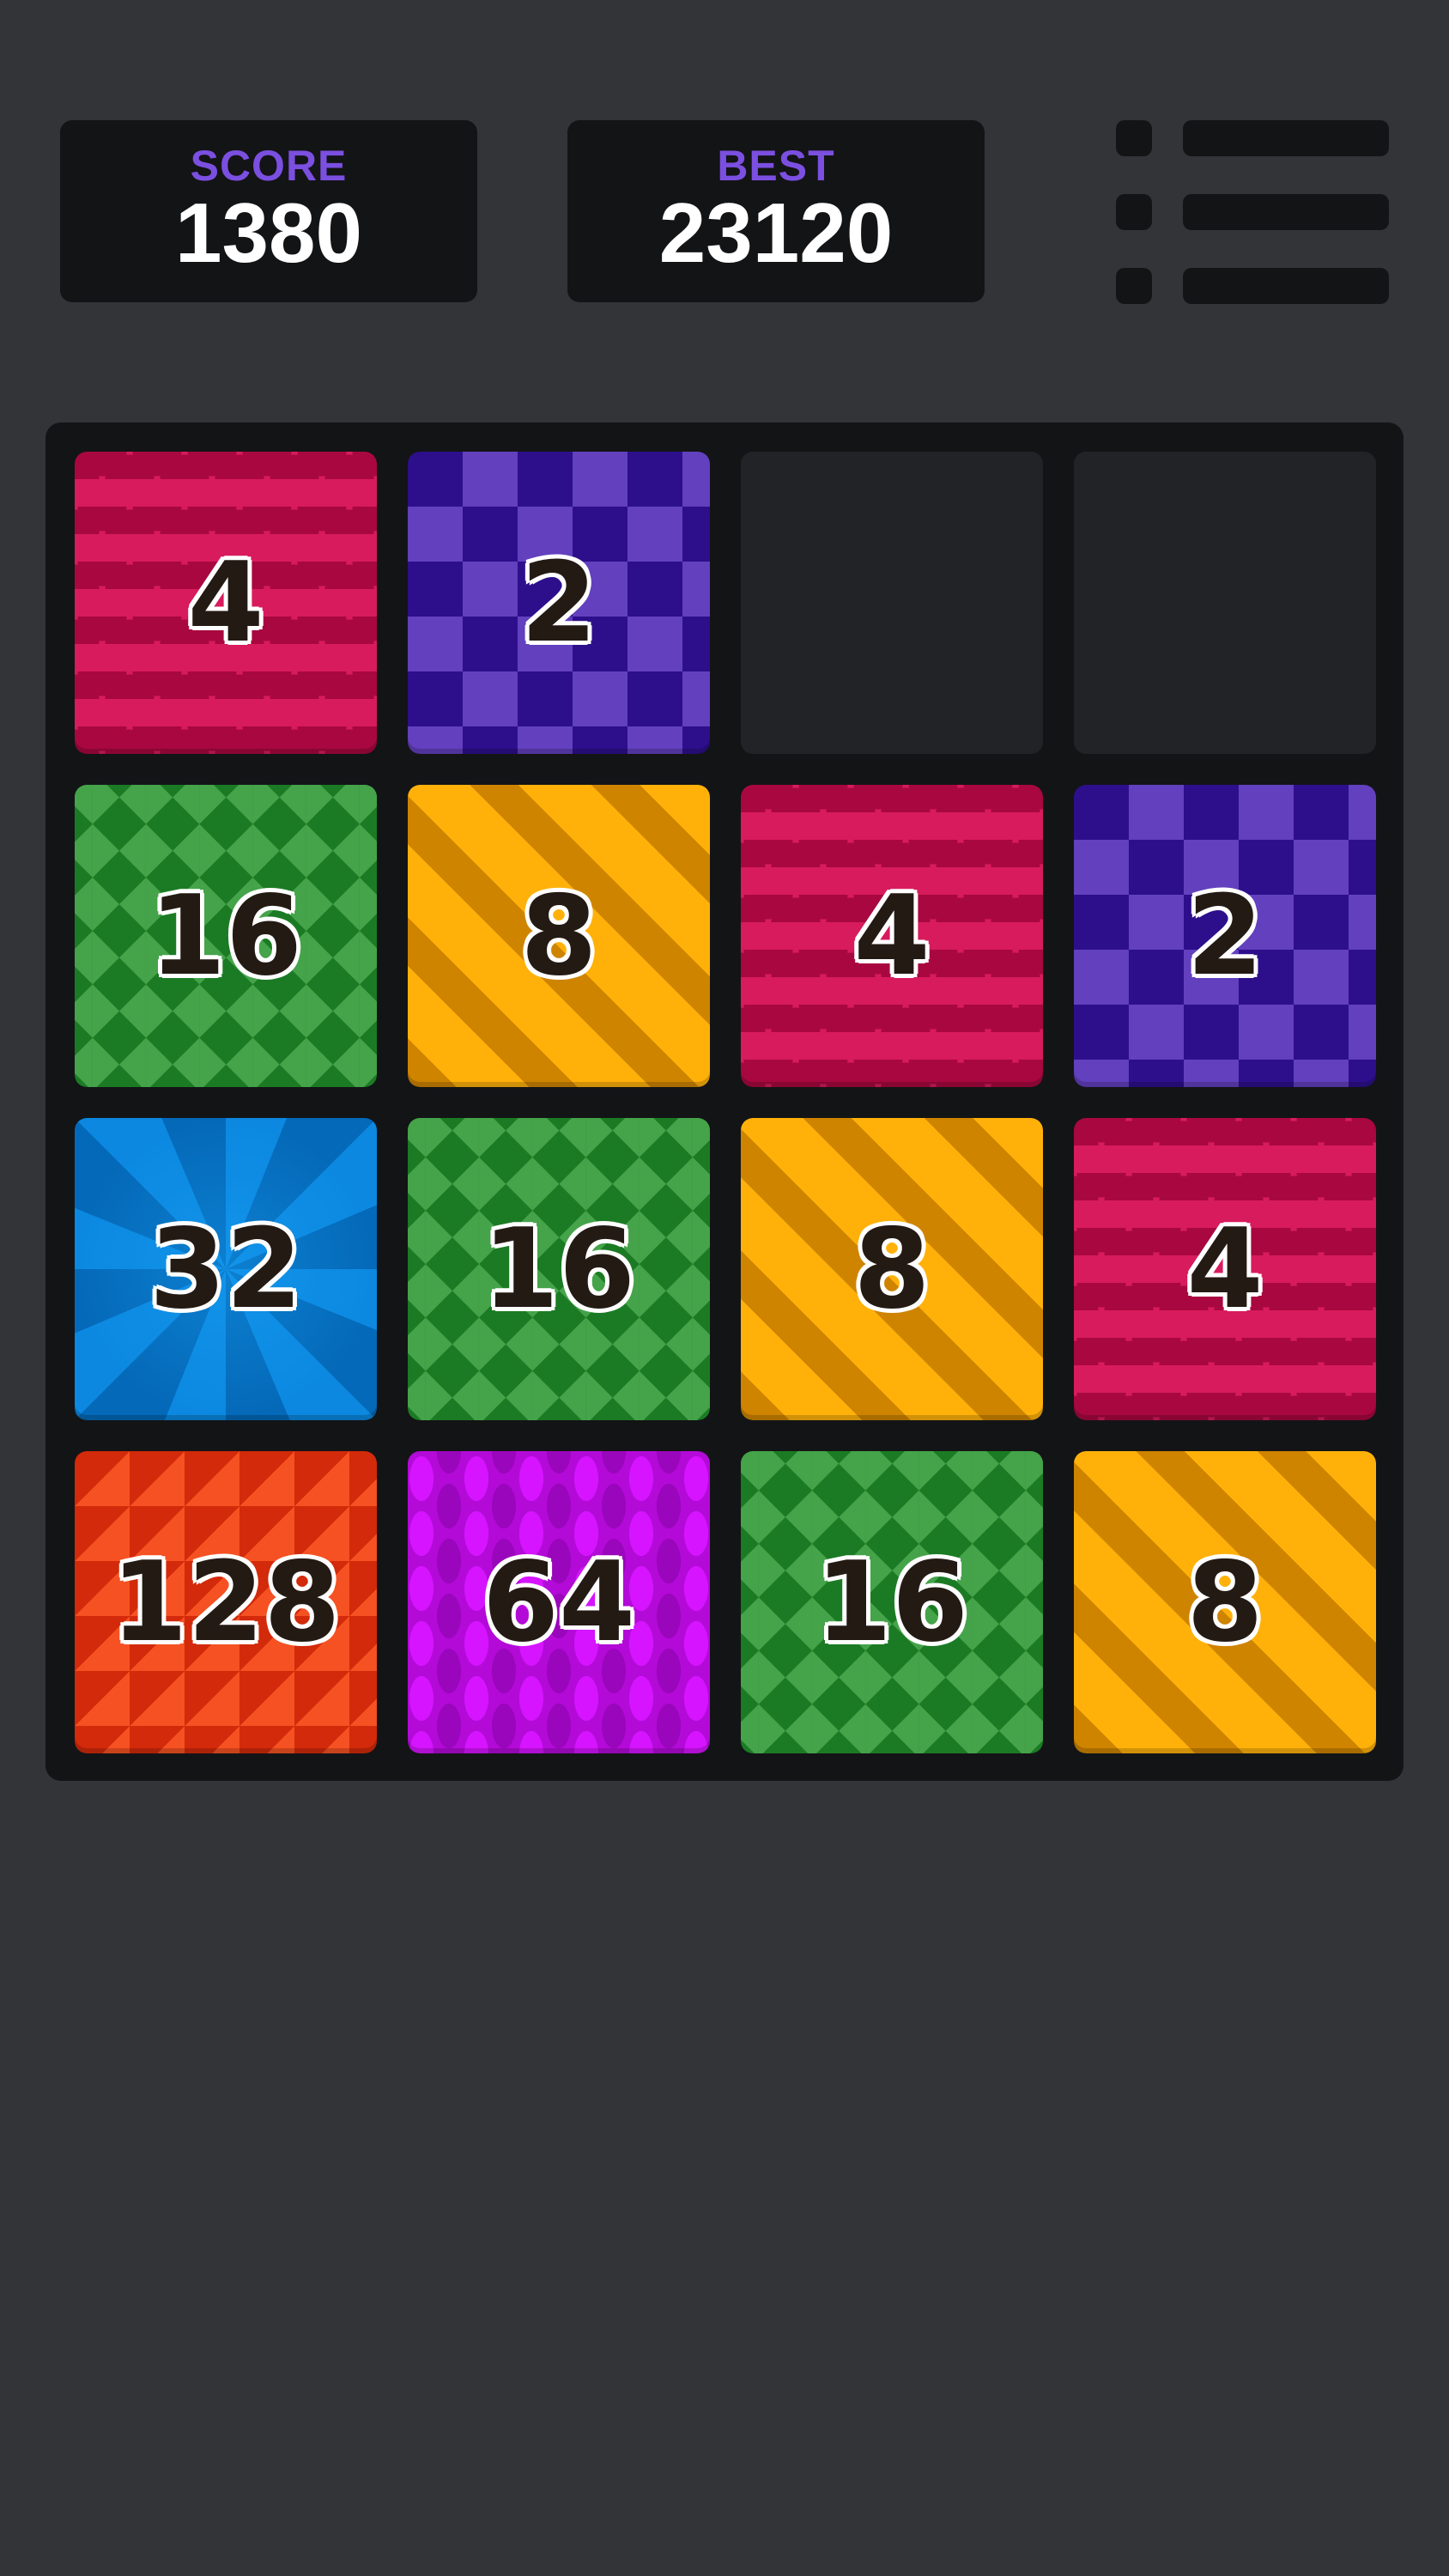 The width and height of the screenshot is (1449, 2576). I want to click on board-cell: 128, so click(226, 1602).